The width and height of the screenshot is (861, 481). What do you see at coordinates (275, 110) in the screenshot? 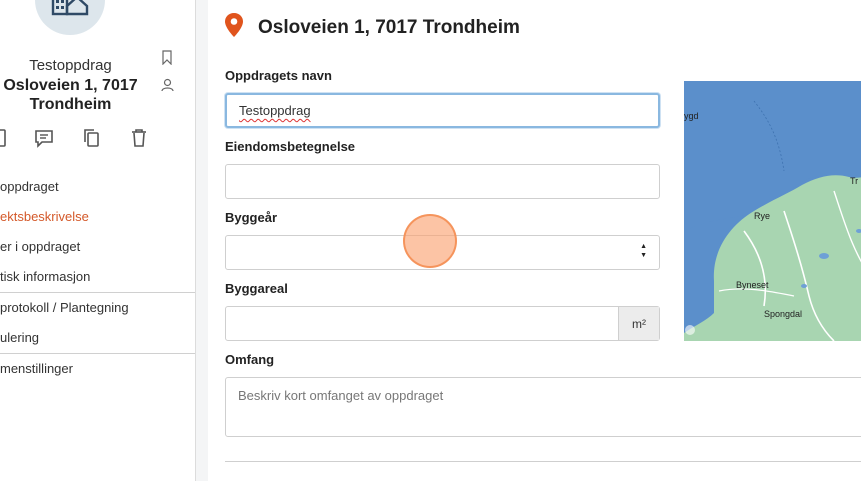
I see `name-input-value: Testoppdrag` at bounding box center [275, 110].